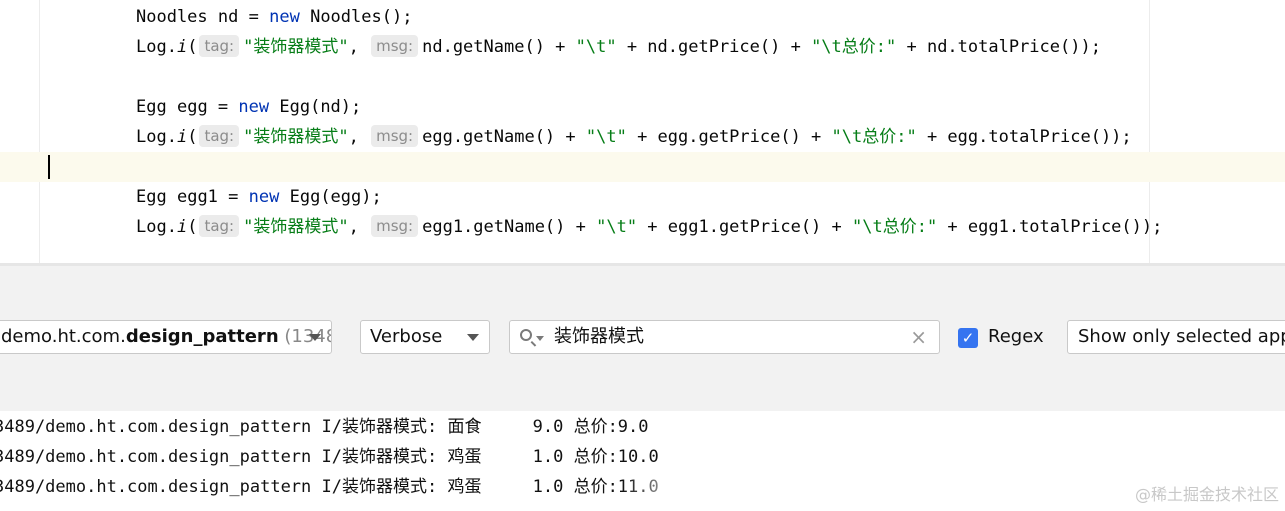 This screenshot has height=511, width=1285. What do you see at coordinates (202, 336) in the screenshot?
I see `process-package-name: design_pattern` at bounding box center [202, 336].